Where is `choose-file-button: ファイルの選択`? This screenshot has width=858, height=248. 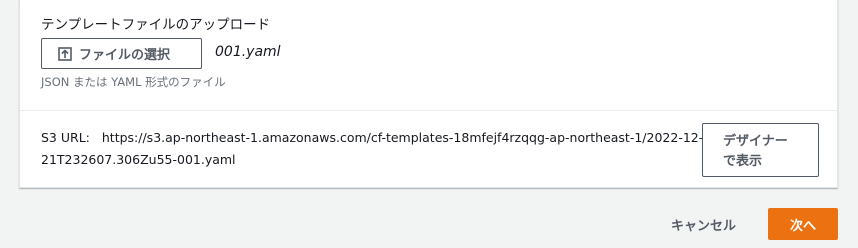
choose-file-button: ファイルの選択 is located at coordinates (121, 53).